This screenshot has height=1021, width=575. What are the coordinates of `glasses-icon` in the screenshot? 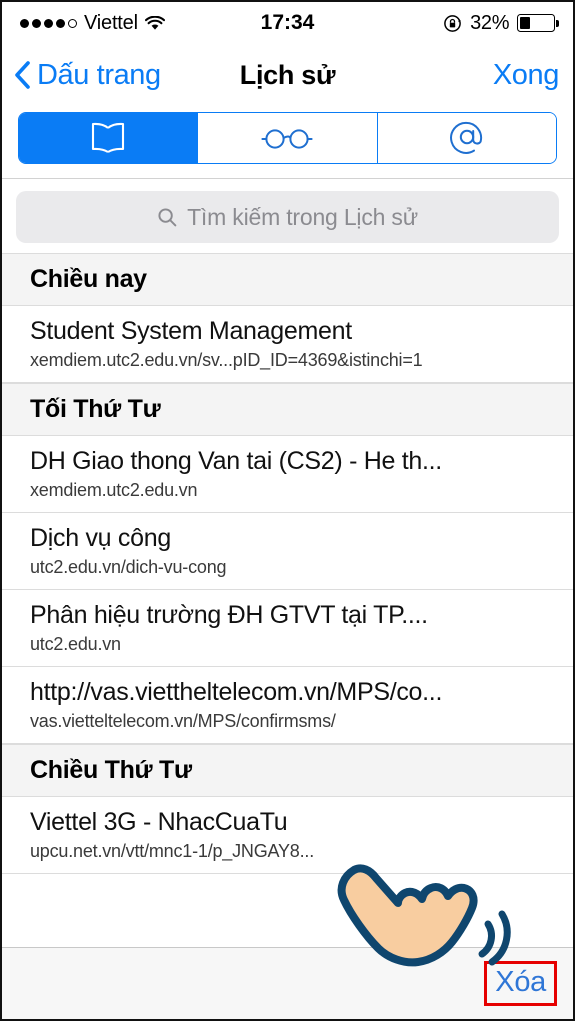 It's located at (287, 138).